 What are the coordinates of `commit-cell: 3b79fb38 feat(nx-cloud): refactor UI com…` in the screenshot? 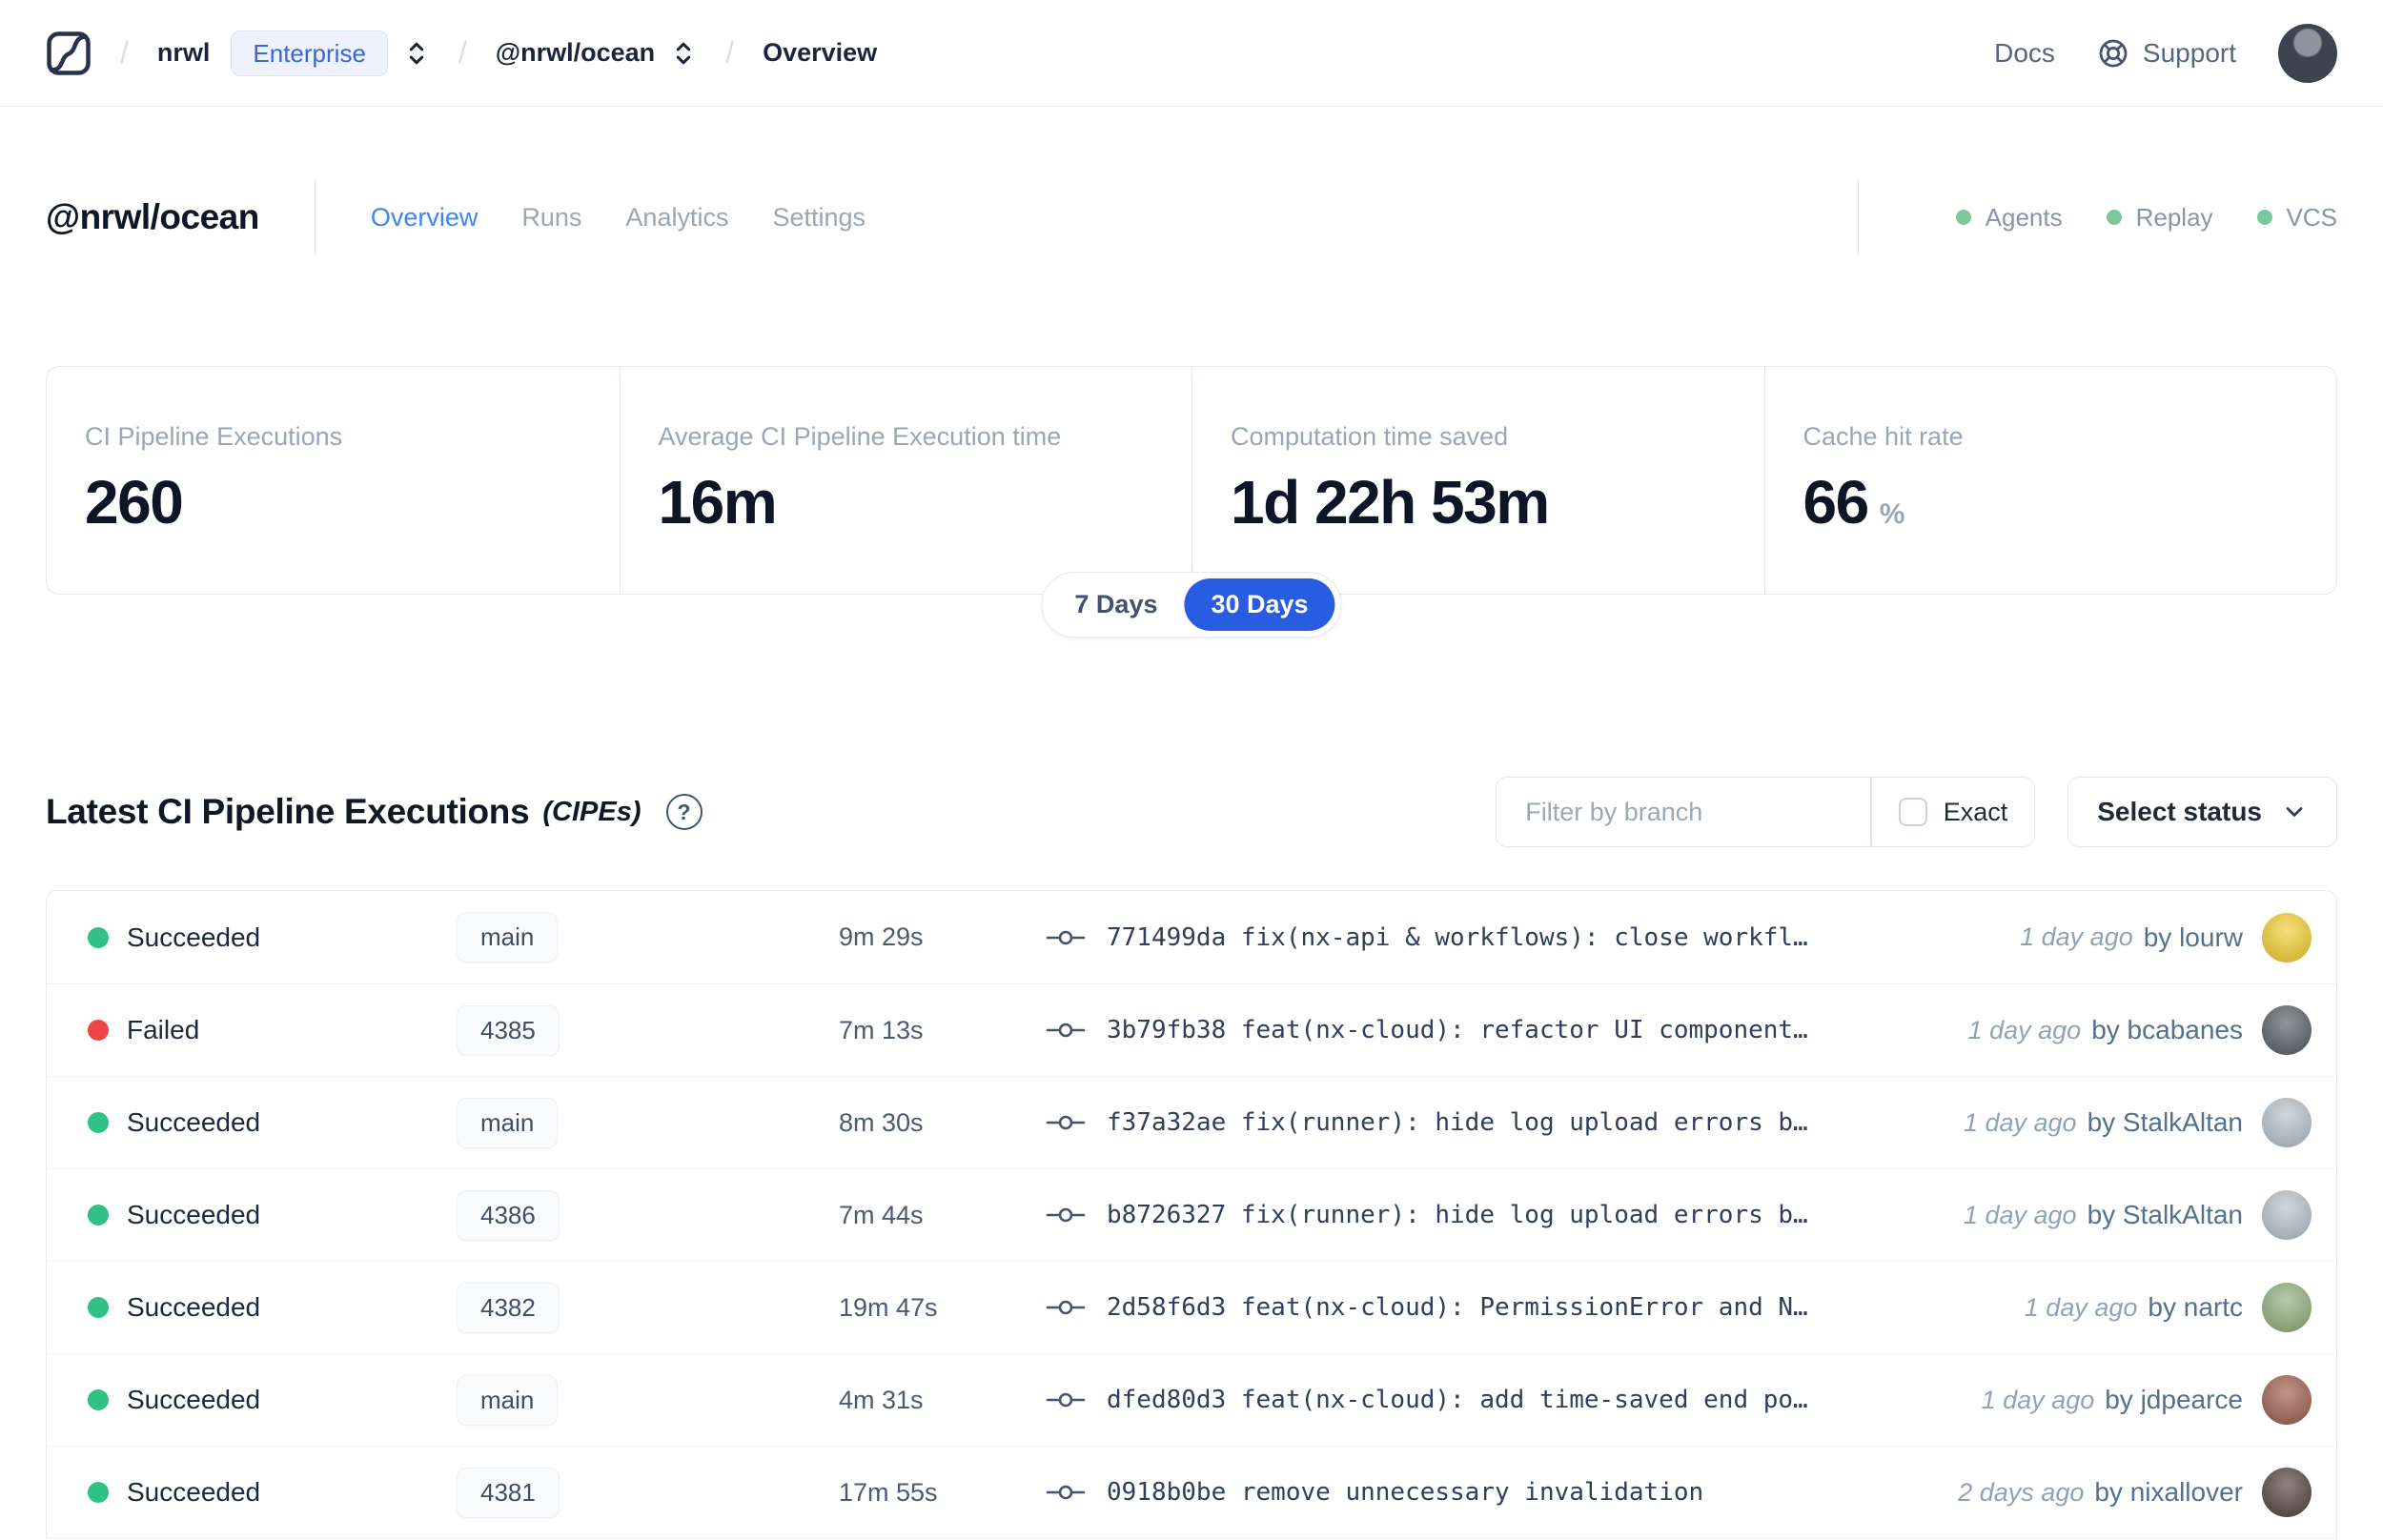 It's located at (1479, 1030).